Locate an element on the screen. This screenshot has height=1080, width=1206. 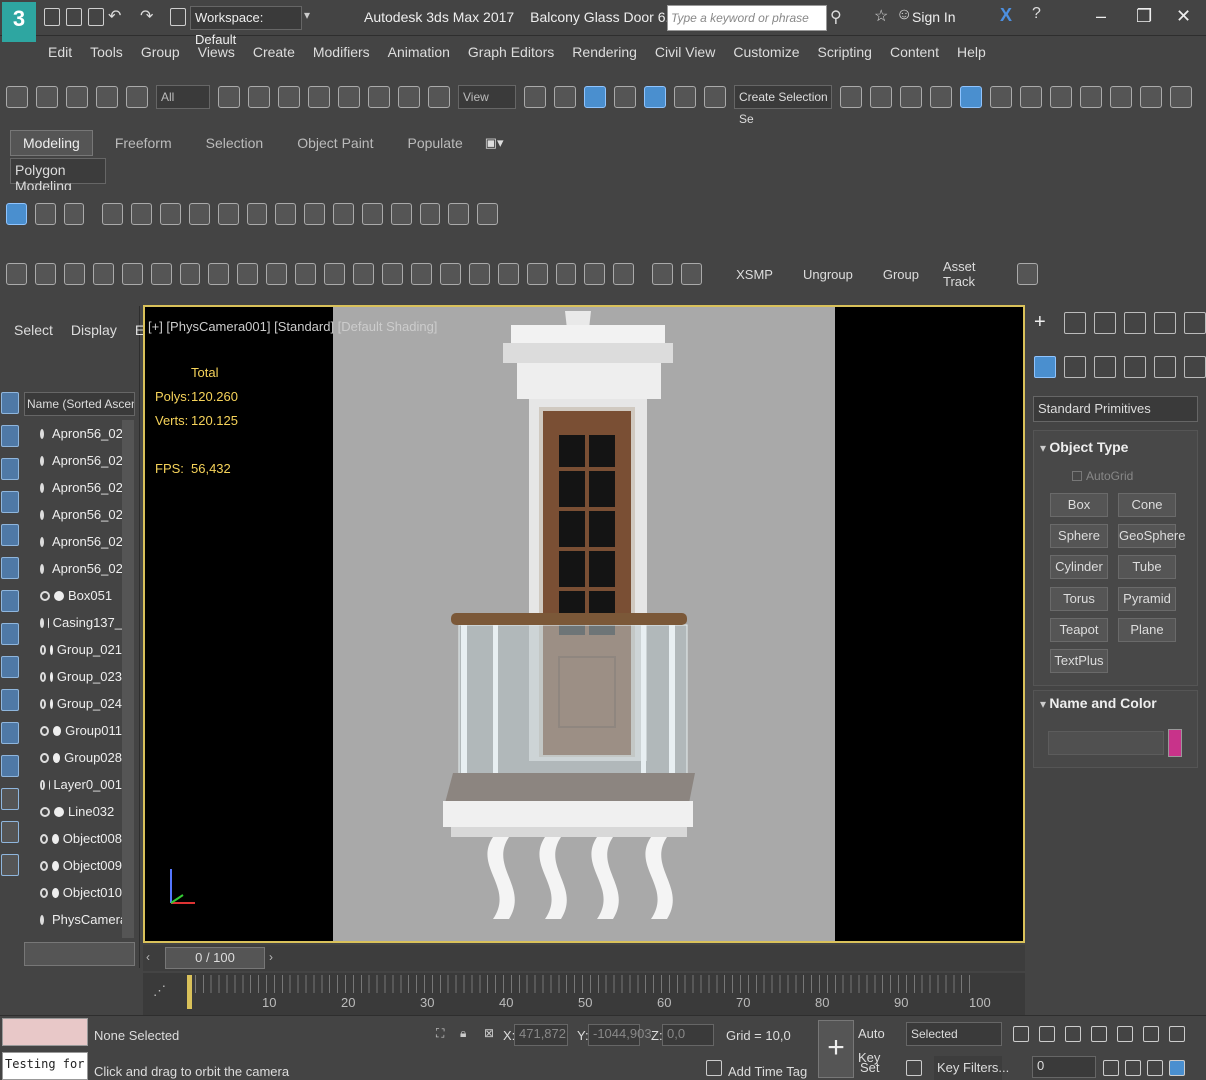
fur-icon is located at coordinates (450, 274).